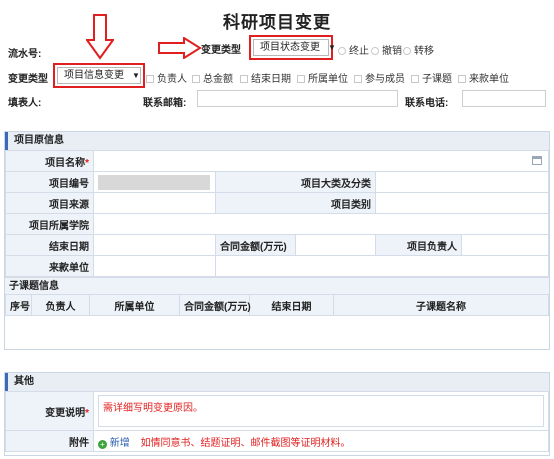  Describe the element at coordinates (134, 305) in the screenshot. I see `column-header: 所属单位` at that location.